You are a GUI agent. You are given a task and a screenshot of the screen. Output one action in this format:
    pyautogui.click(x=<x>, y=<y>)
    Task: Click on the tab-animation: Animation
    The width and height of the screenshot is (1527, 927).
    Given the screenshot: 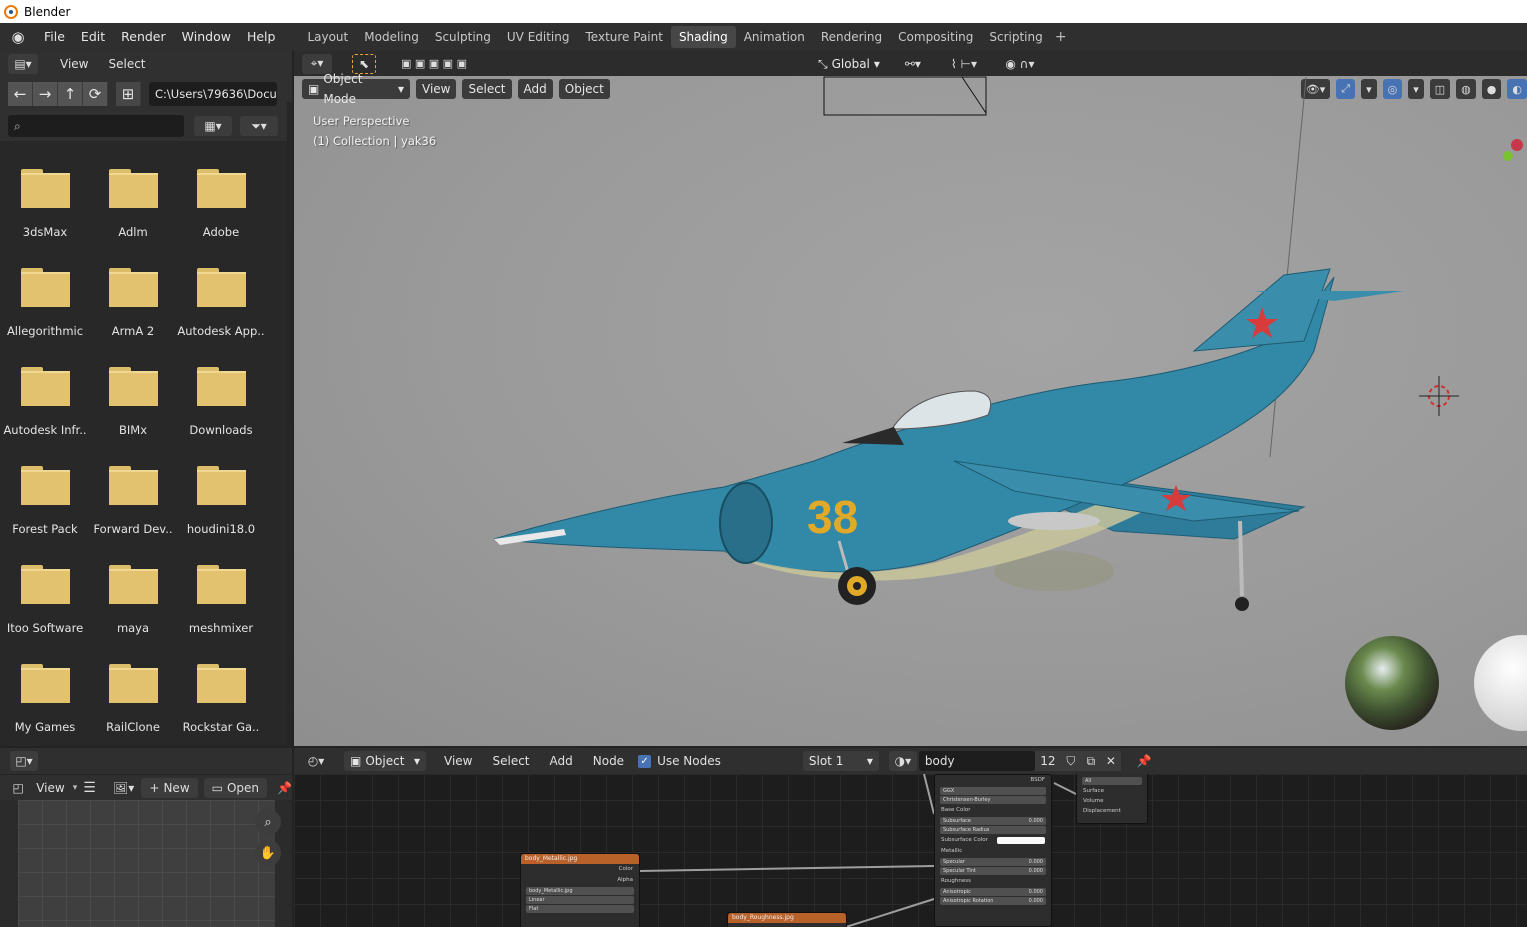 What is the action you would take?
    pyautogui.click(x=774, y=37)
    